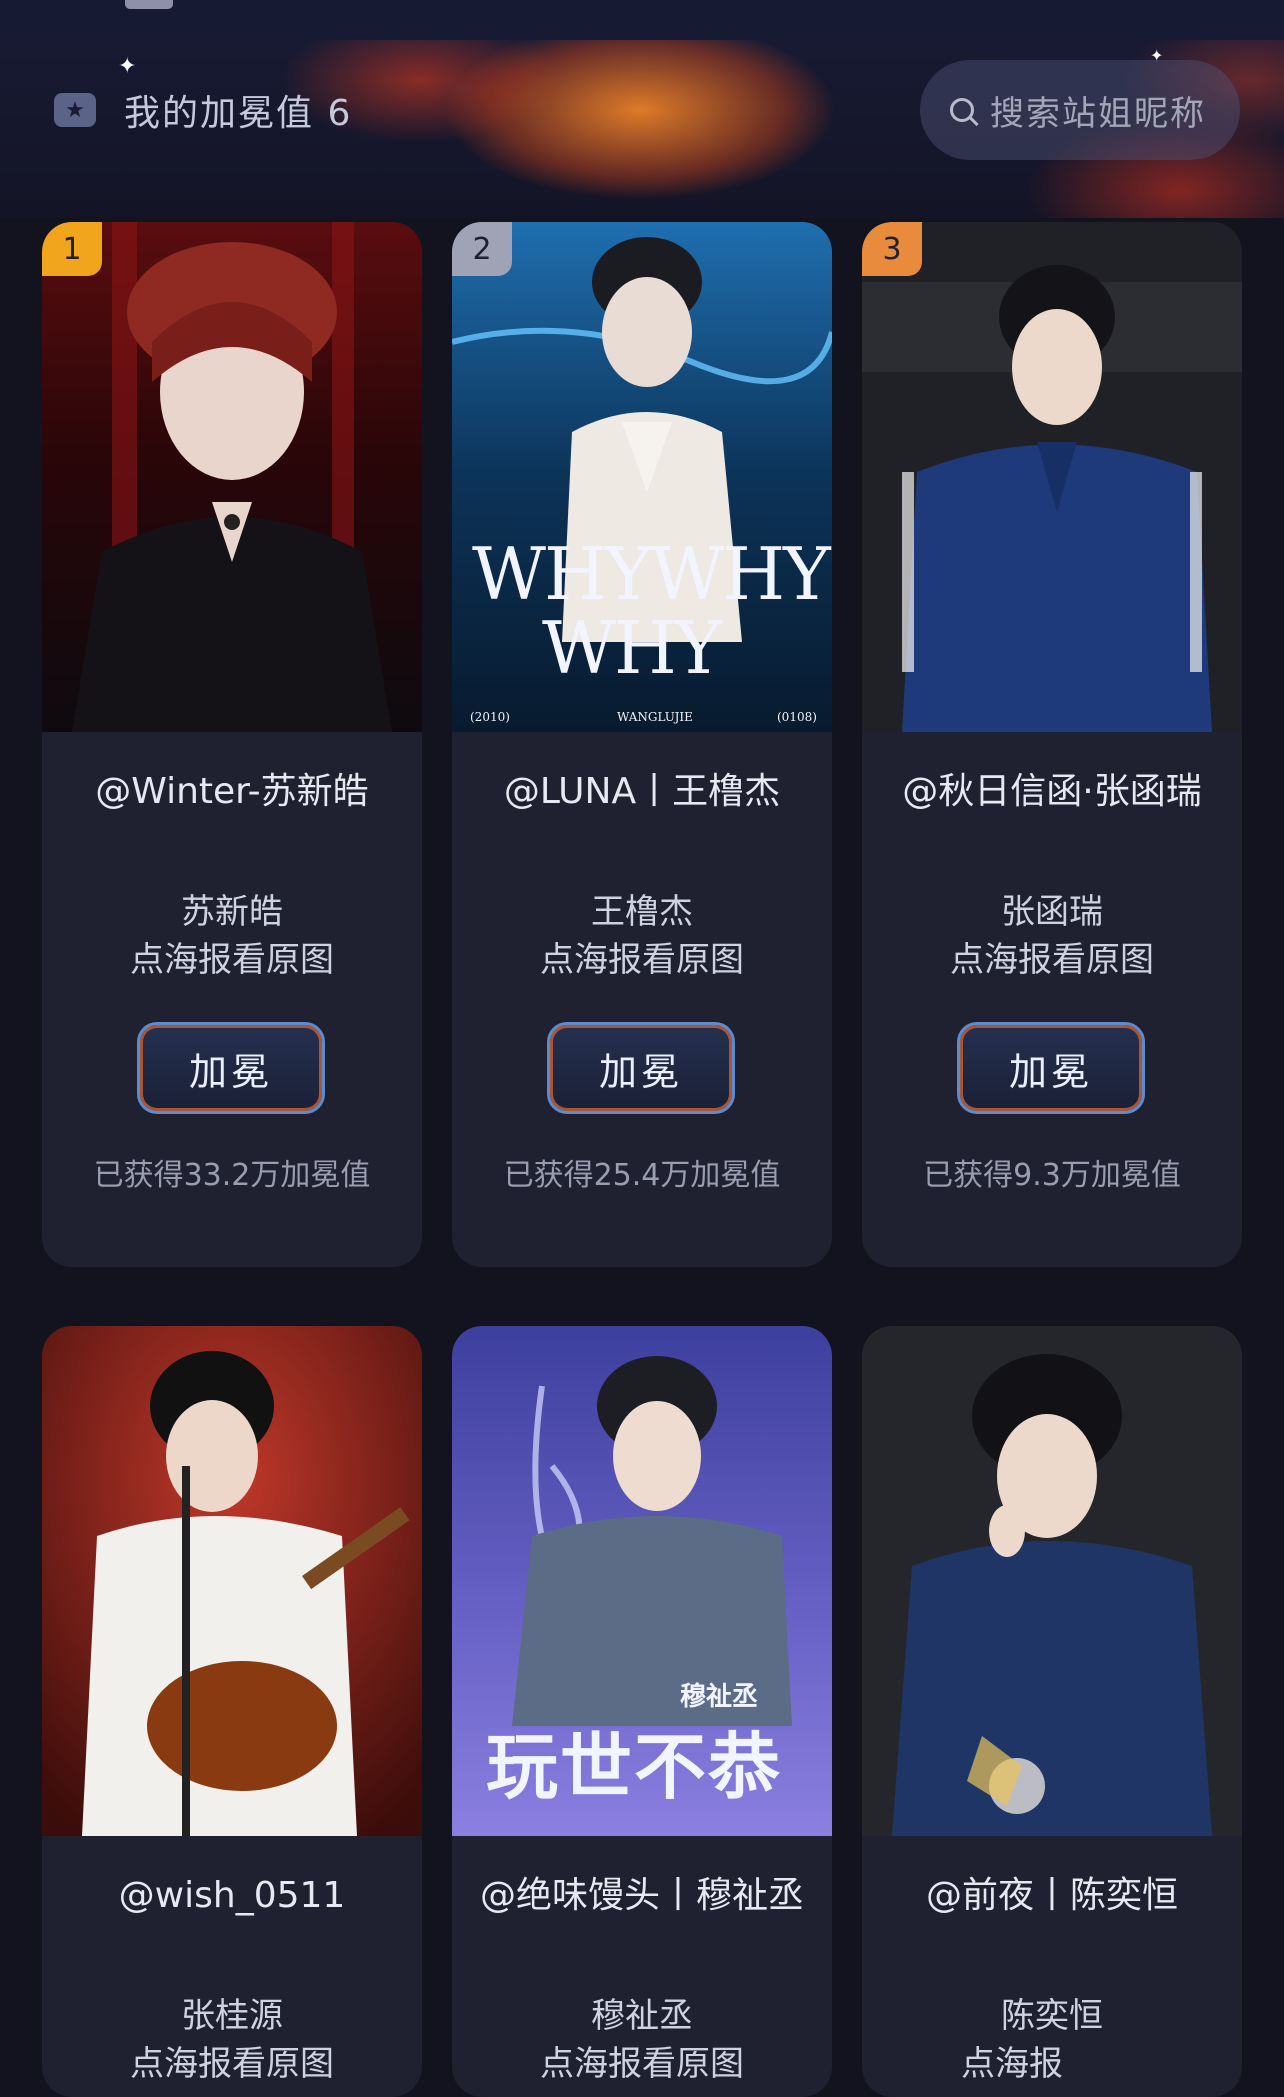 The image size is (1284, 2097). I want to click on station-card: @wish_0511 张桂源 点海报看原图, so click(232, 1711).